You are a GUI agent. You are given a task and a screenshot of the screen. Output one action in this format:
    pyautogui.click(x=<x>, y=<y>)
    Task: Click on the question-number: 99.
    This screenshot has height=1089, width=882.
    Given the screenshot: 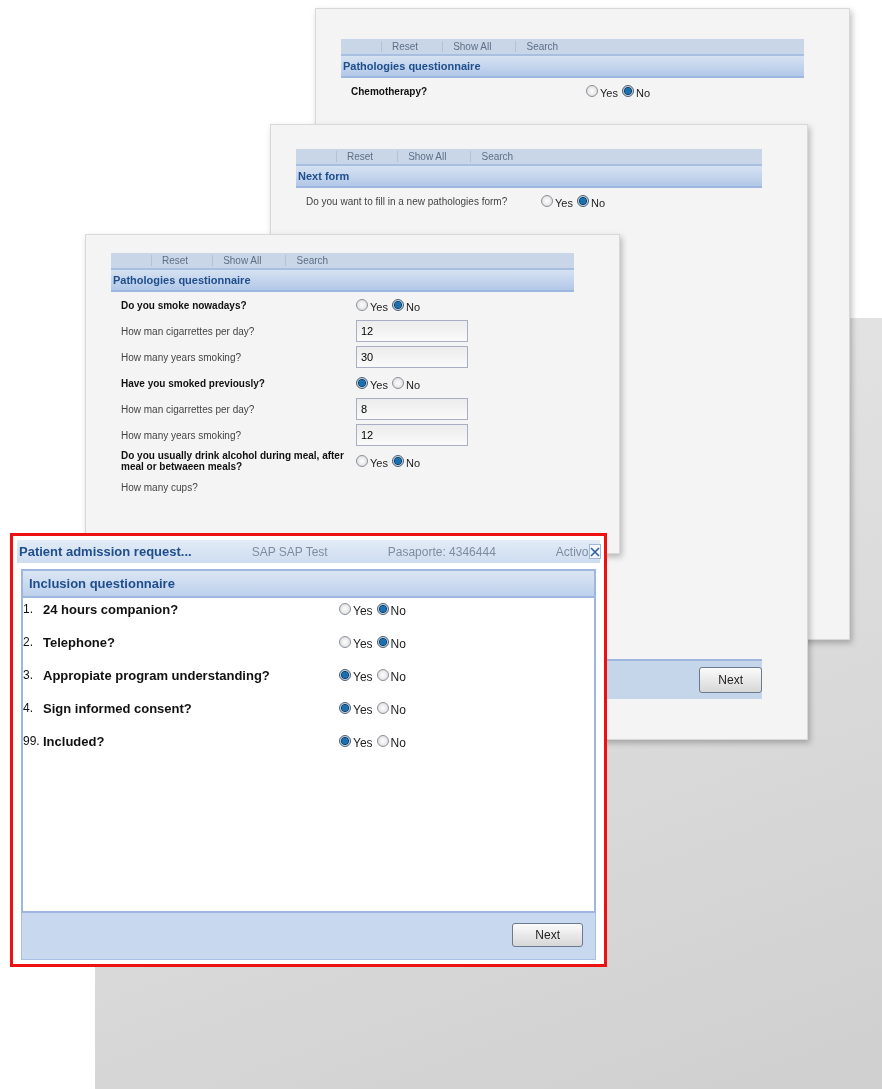 What is the action you would take?
    pyautogui.click(x=32, y=740)
    